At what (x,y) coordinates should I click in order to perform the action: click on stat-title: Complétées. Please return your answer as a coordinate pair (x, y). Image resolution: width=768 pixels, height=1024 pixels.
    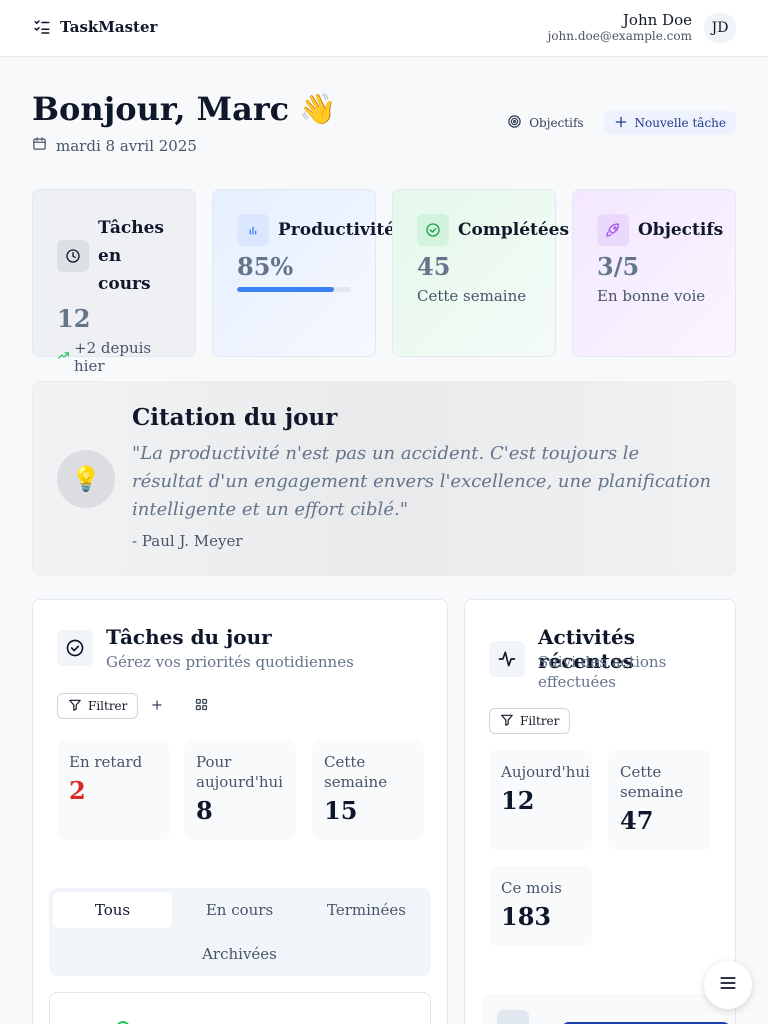
    Looking at the image, I should click on (514, 230).